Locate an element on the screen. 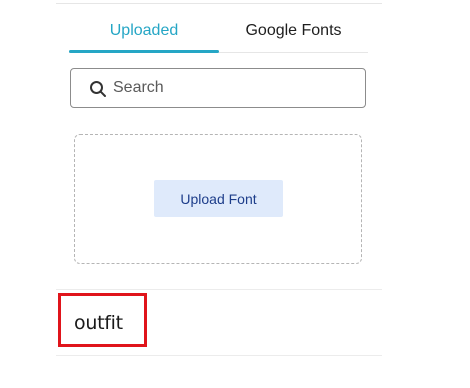  upload-font-button: Upload Font is located at coordinates (218, 198).